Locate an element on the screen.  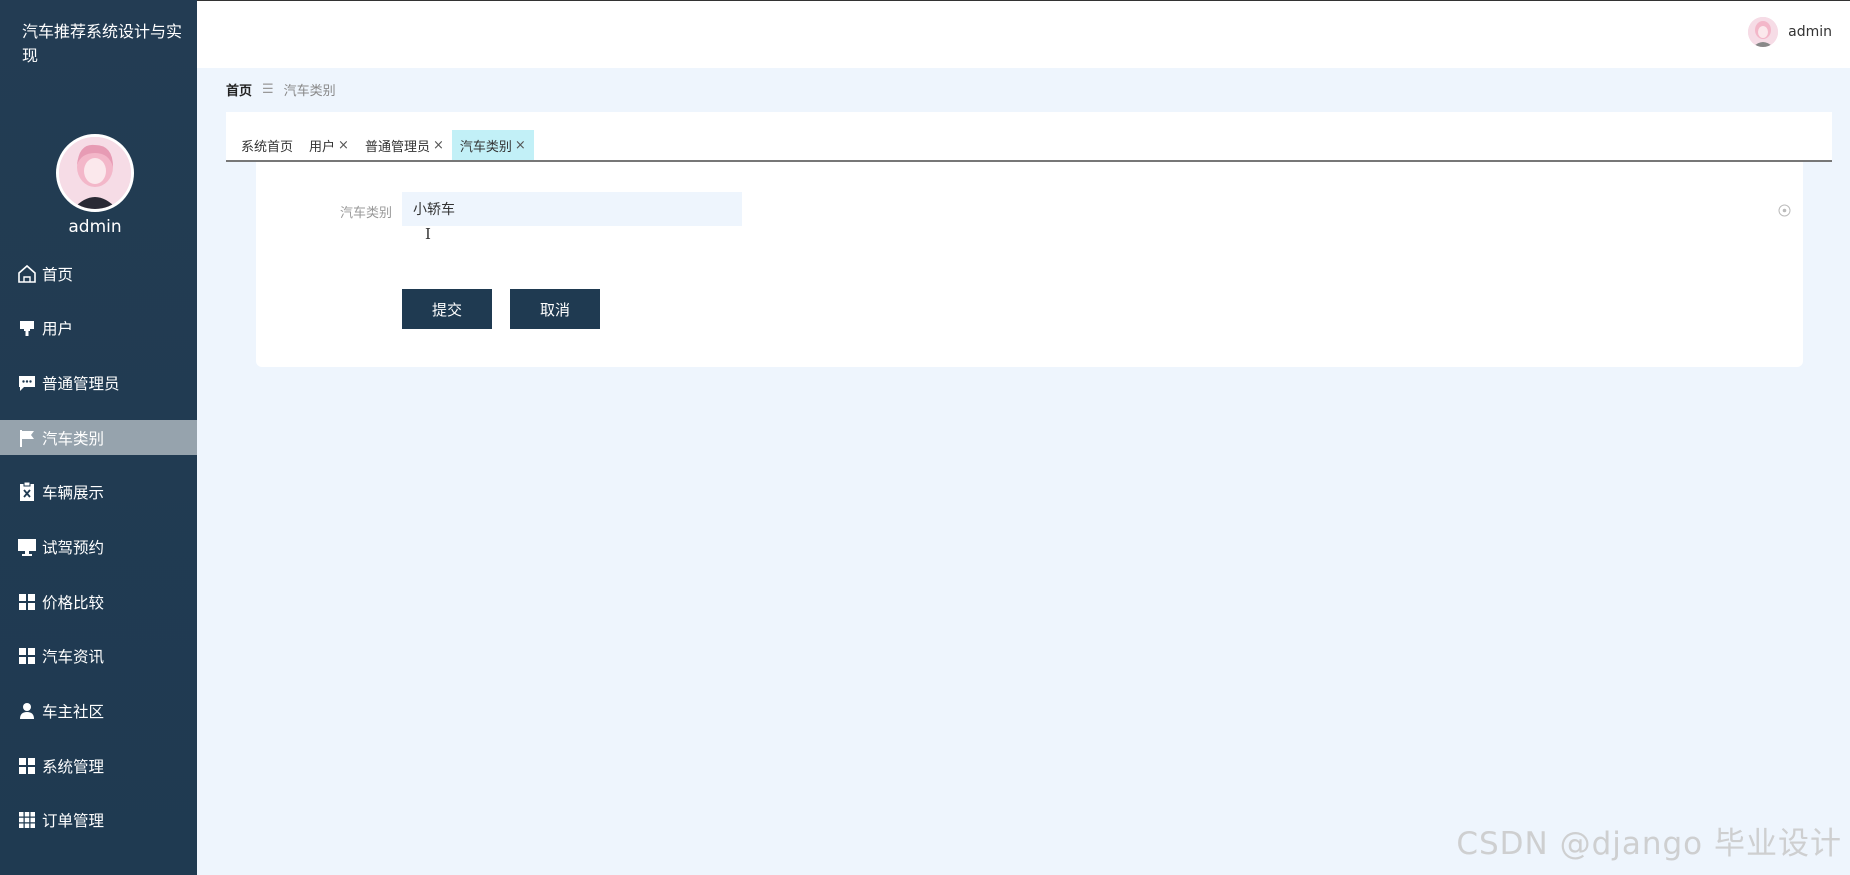
tab-system-home: 系统首页 is located at coordinates (267, 145).